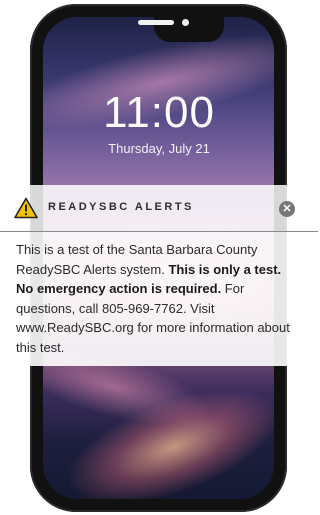 This screenshot has height=515, width=320. What do you see at coordinates (185, 22) in the screenshot?
I see `front-camera` at bounding box center [185, 22].